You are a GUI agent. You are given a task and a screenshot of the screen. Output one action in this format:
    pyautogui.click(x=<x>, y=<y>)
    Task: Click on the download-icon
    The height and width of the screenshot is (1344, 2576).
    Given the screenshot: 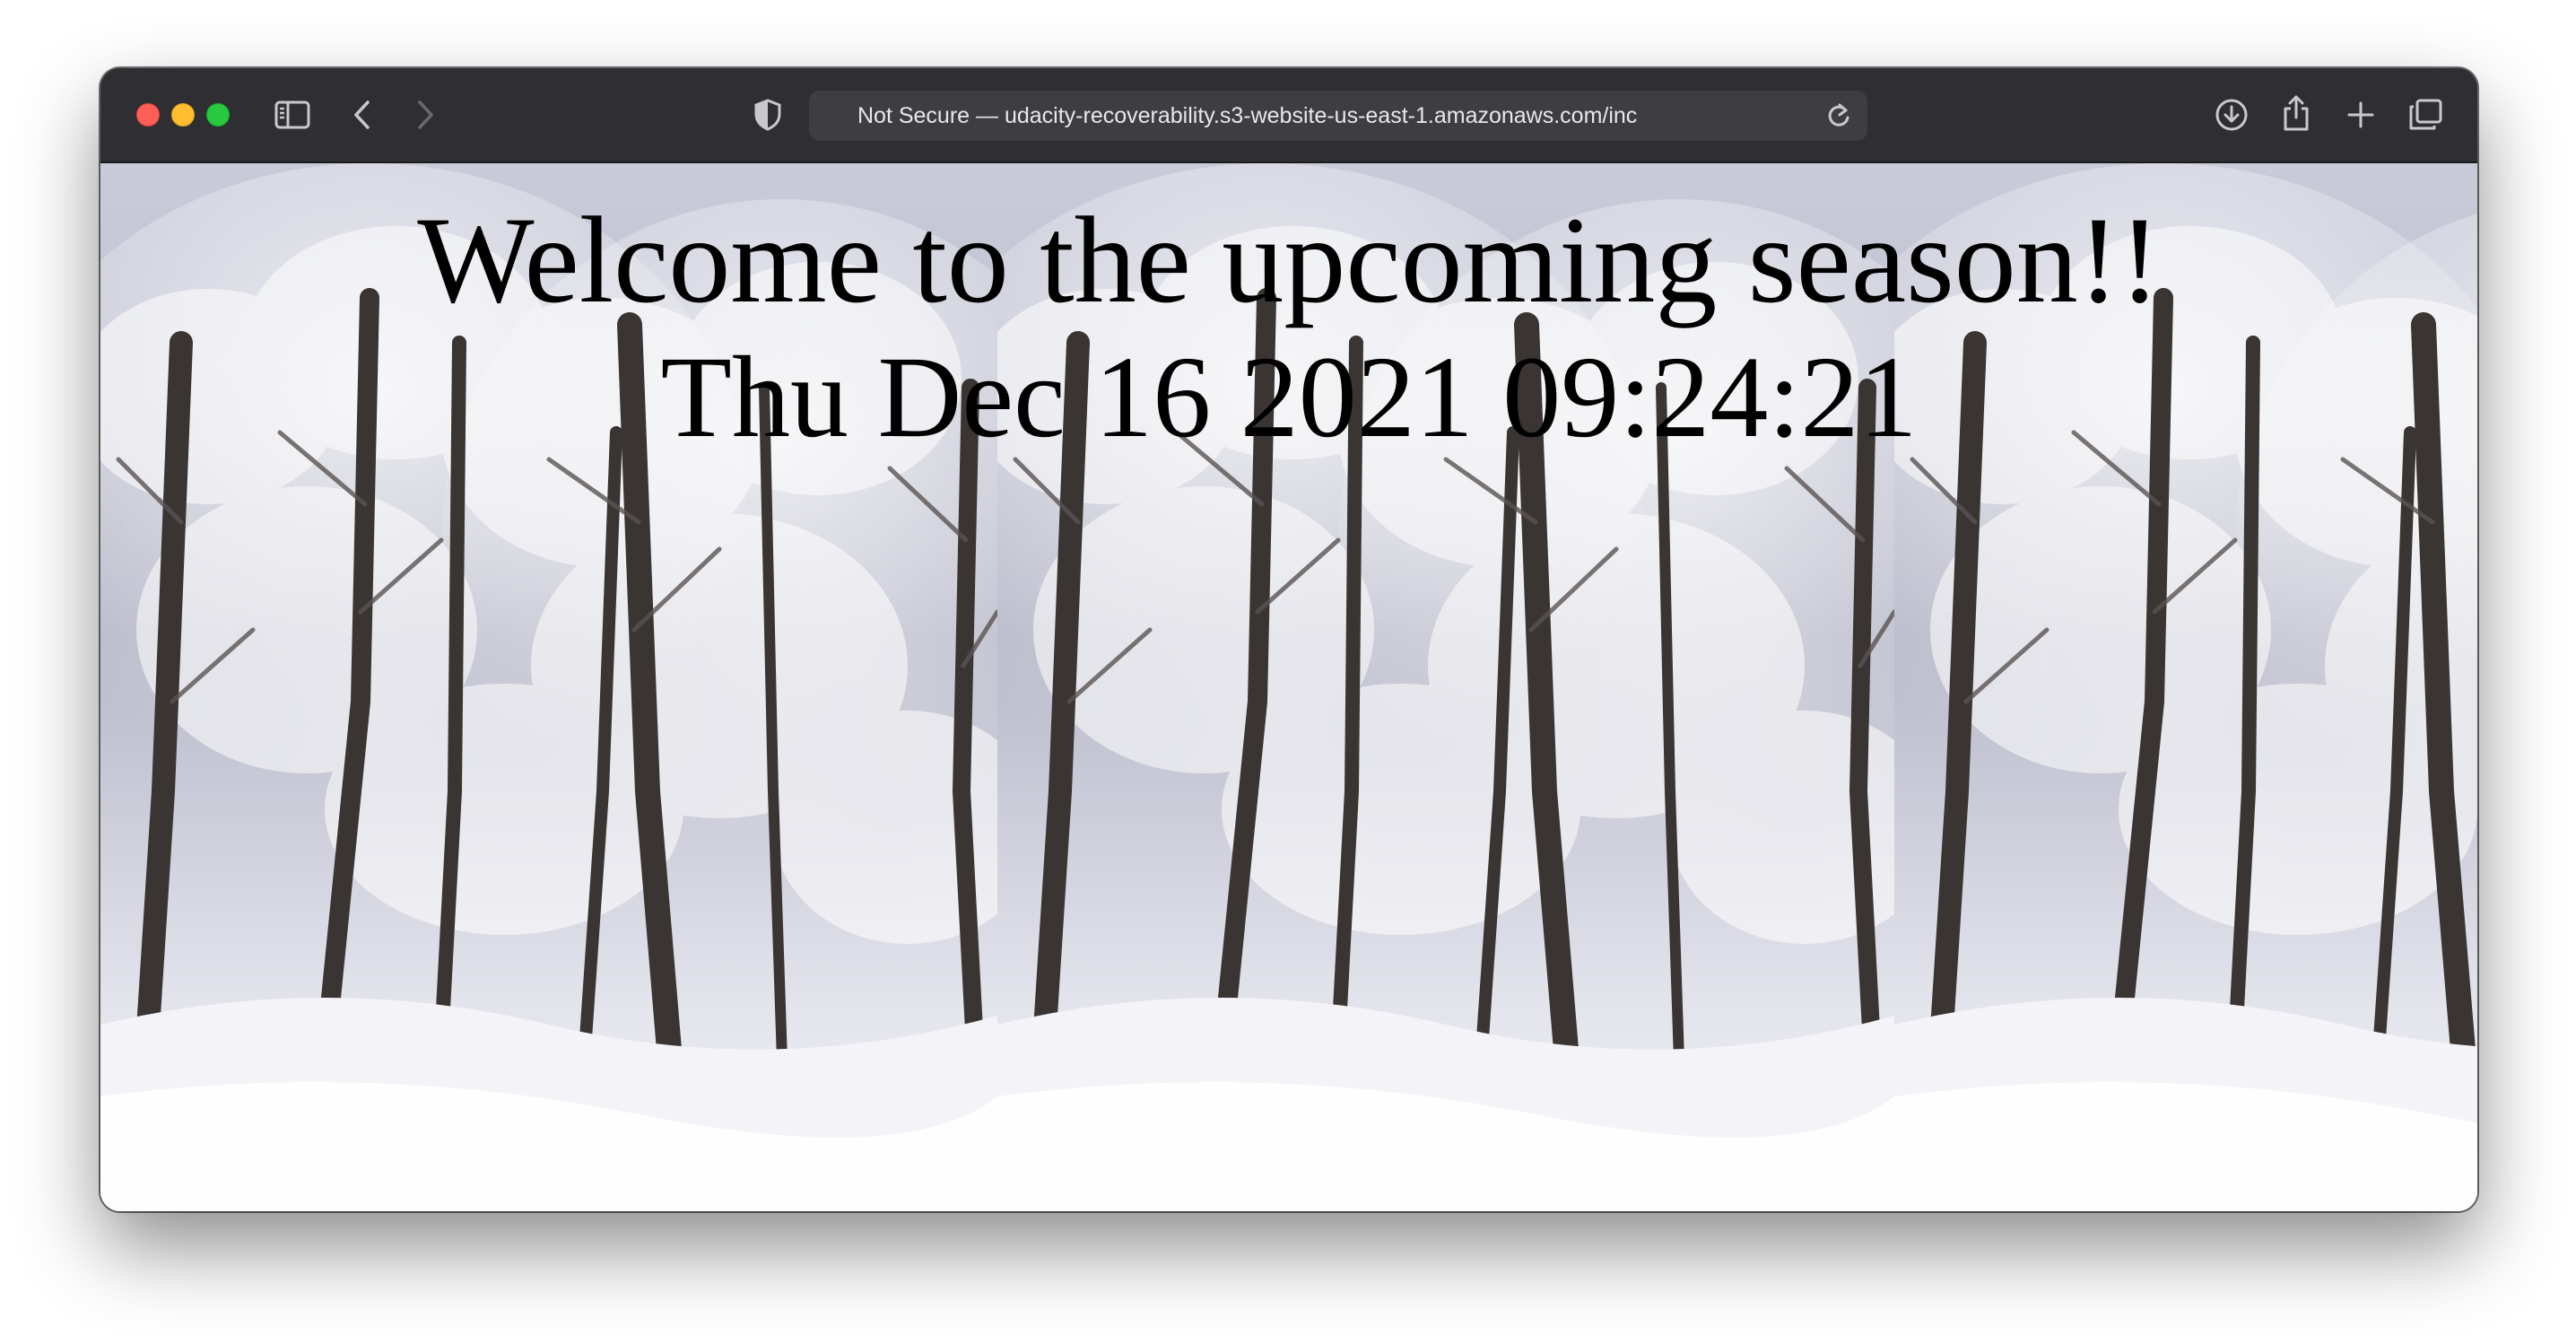 What is the action you would take?
    pyautogui.click(x=2231, y=115)
    